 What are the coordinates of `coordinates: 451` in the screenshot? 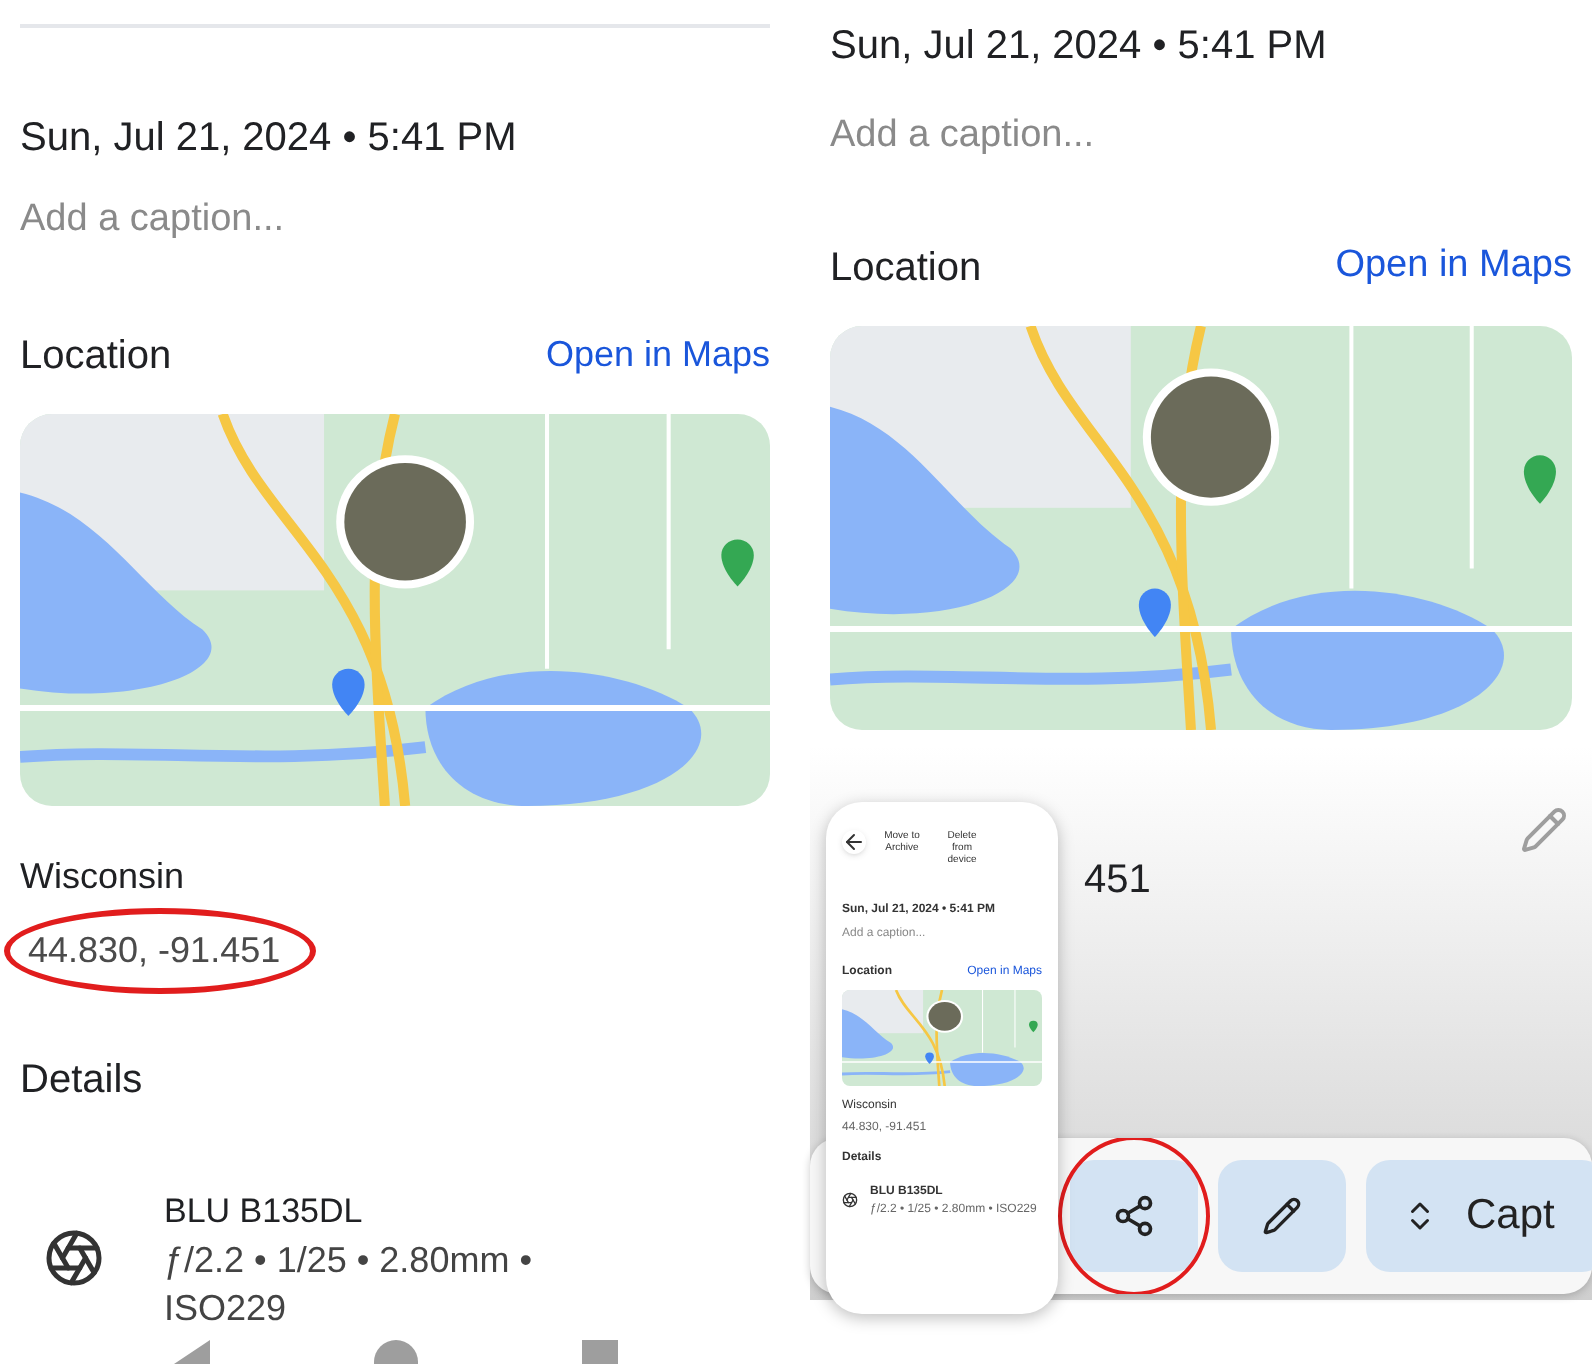 It's located at (1118, 880).